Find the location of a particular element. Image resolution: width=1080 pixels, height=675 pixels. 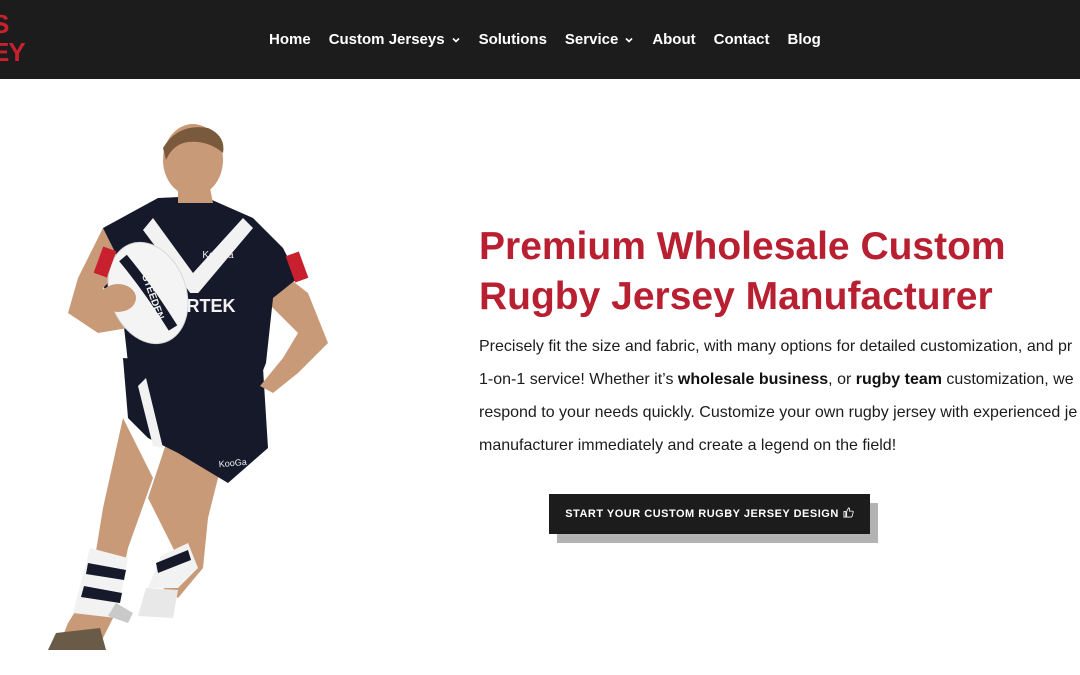

nav-item-about: About is located at coordinates (673, 39).